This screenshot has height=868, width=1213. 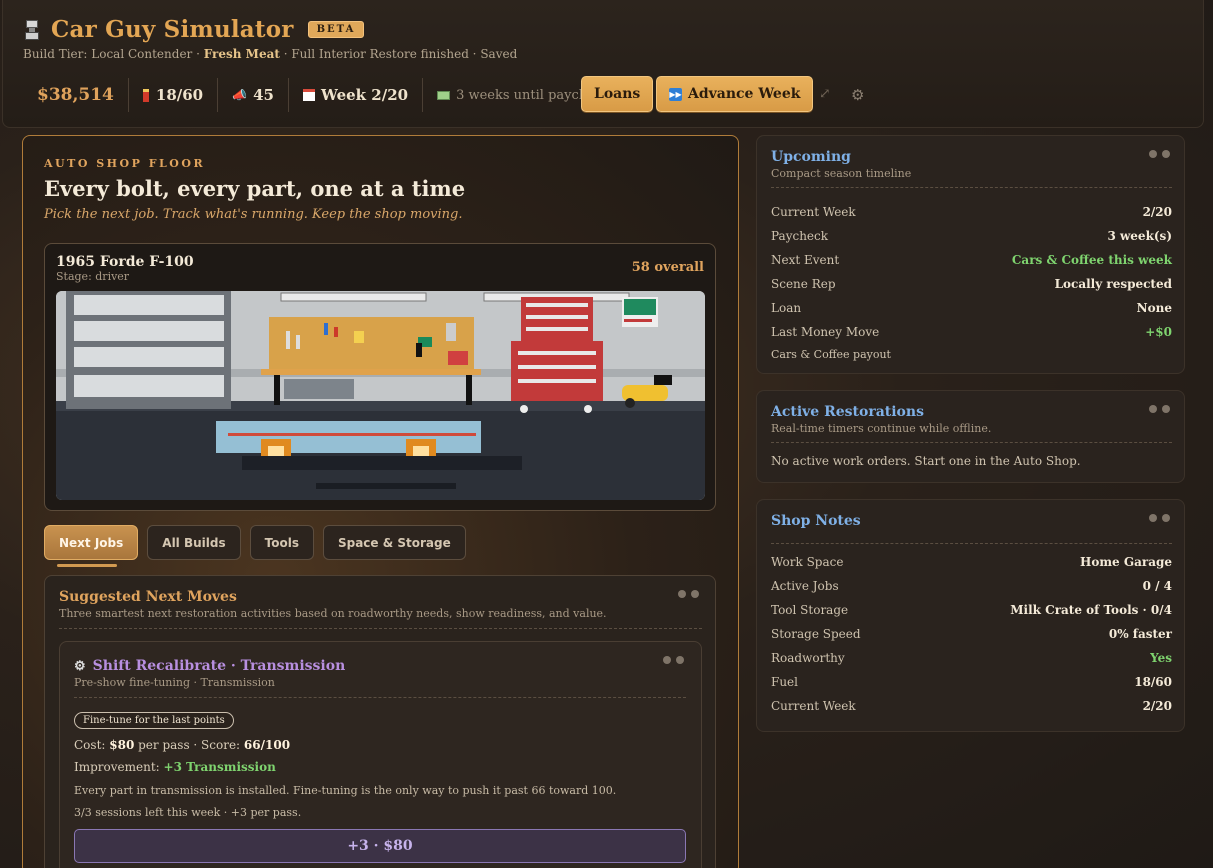 What do you see at coordinates (91, 542) in the screenshot?
I see `tab-next-jobs: Next Jobs` at bounding box center [91, 542].